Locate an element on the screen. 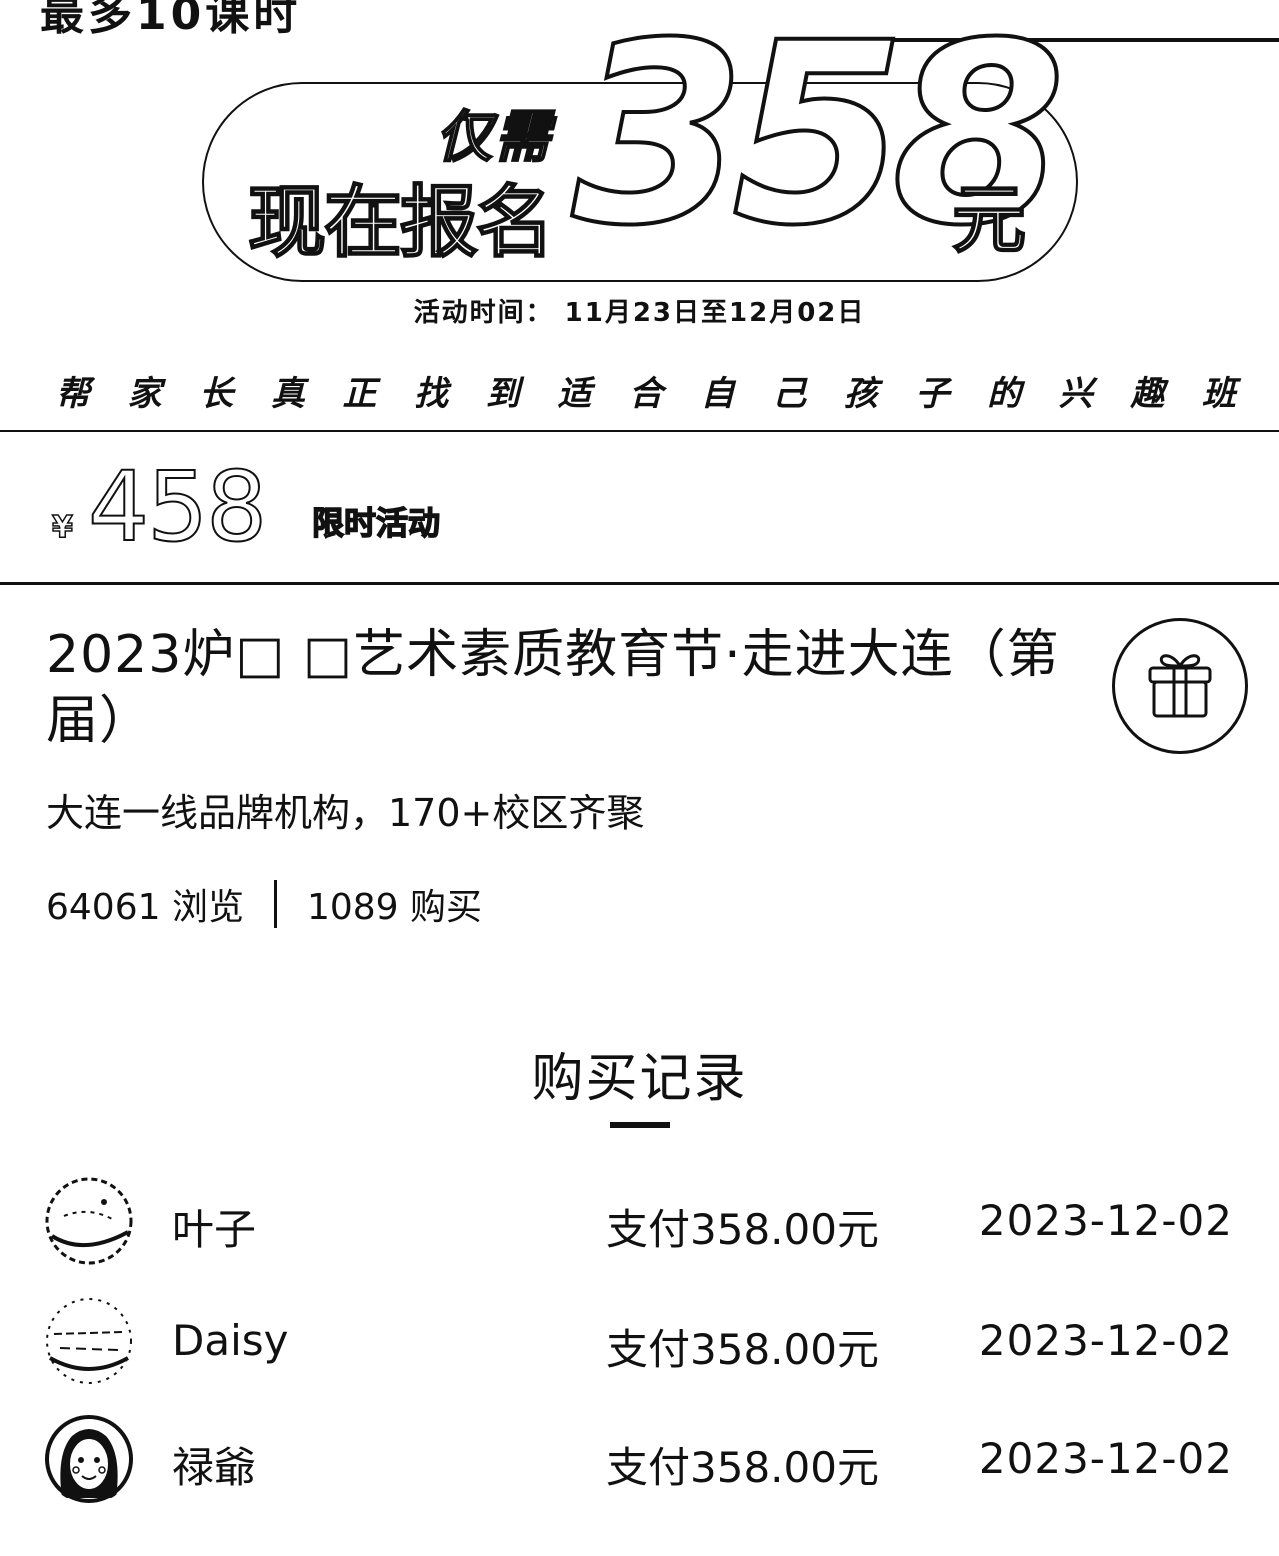 This screenshot has height=1556, width=1279. views-count: 64061 浏览 is located at coordinates (145, 907).